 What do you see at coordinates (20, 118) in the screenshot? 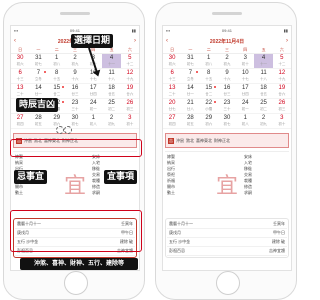
I see `day-number: 27` at bounding box center [20, 118].